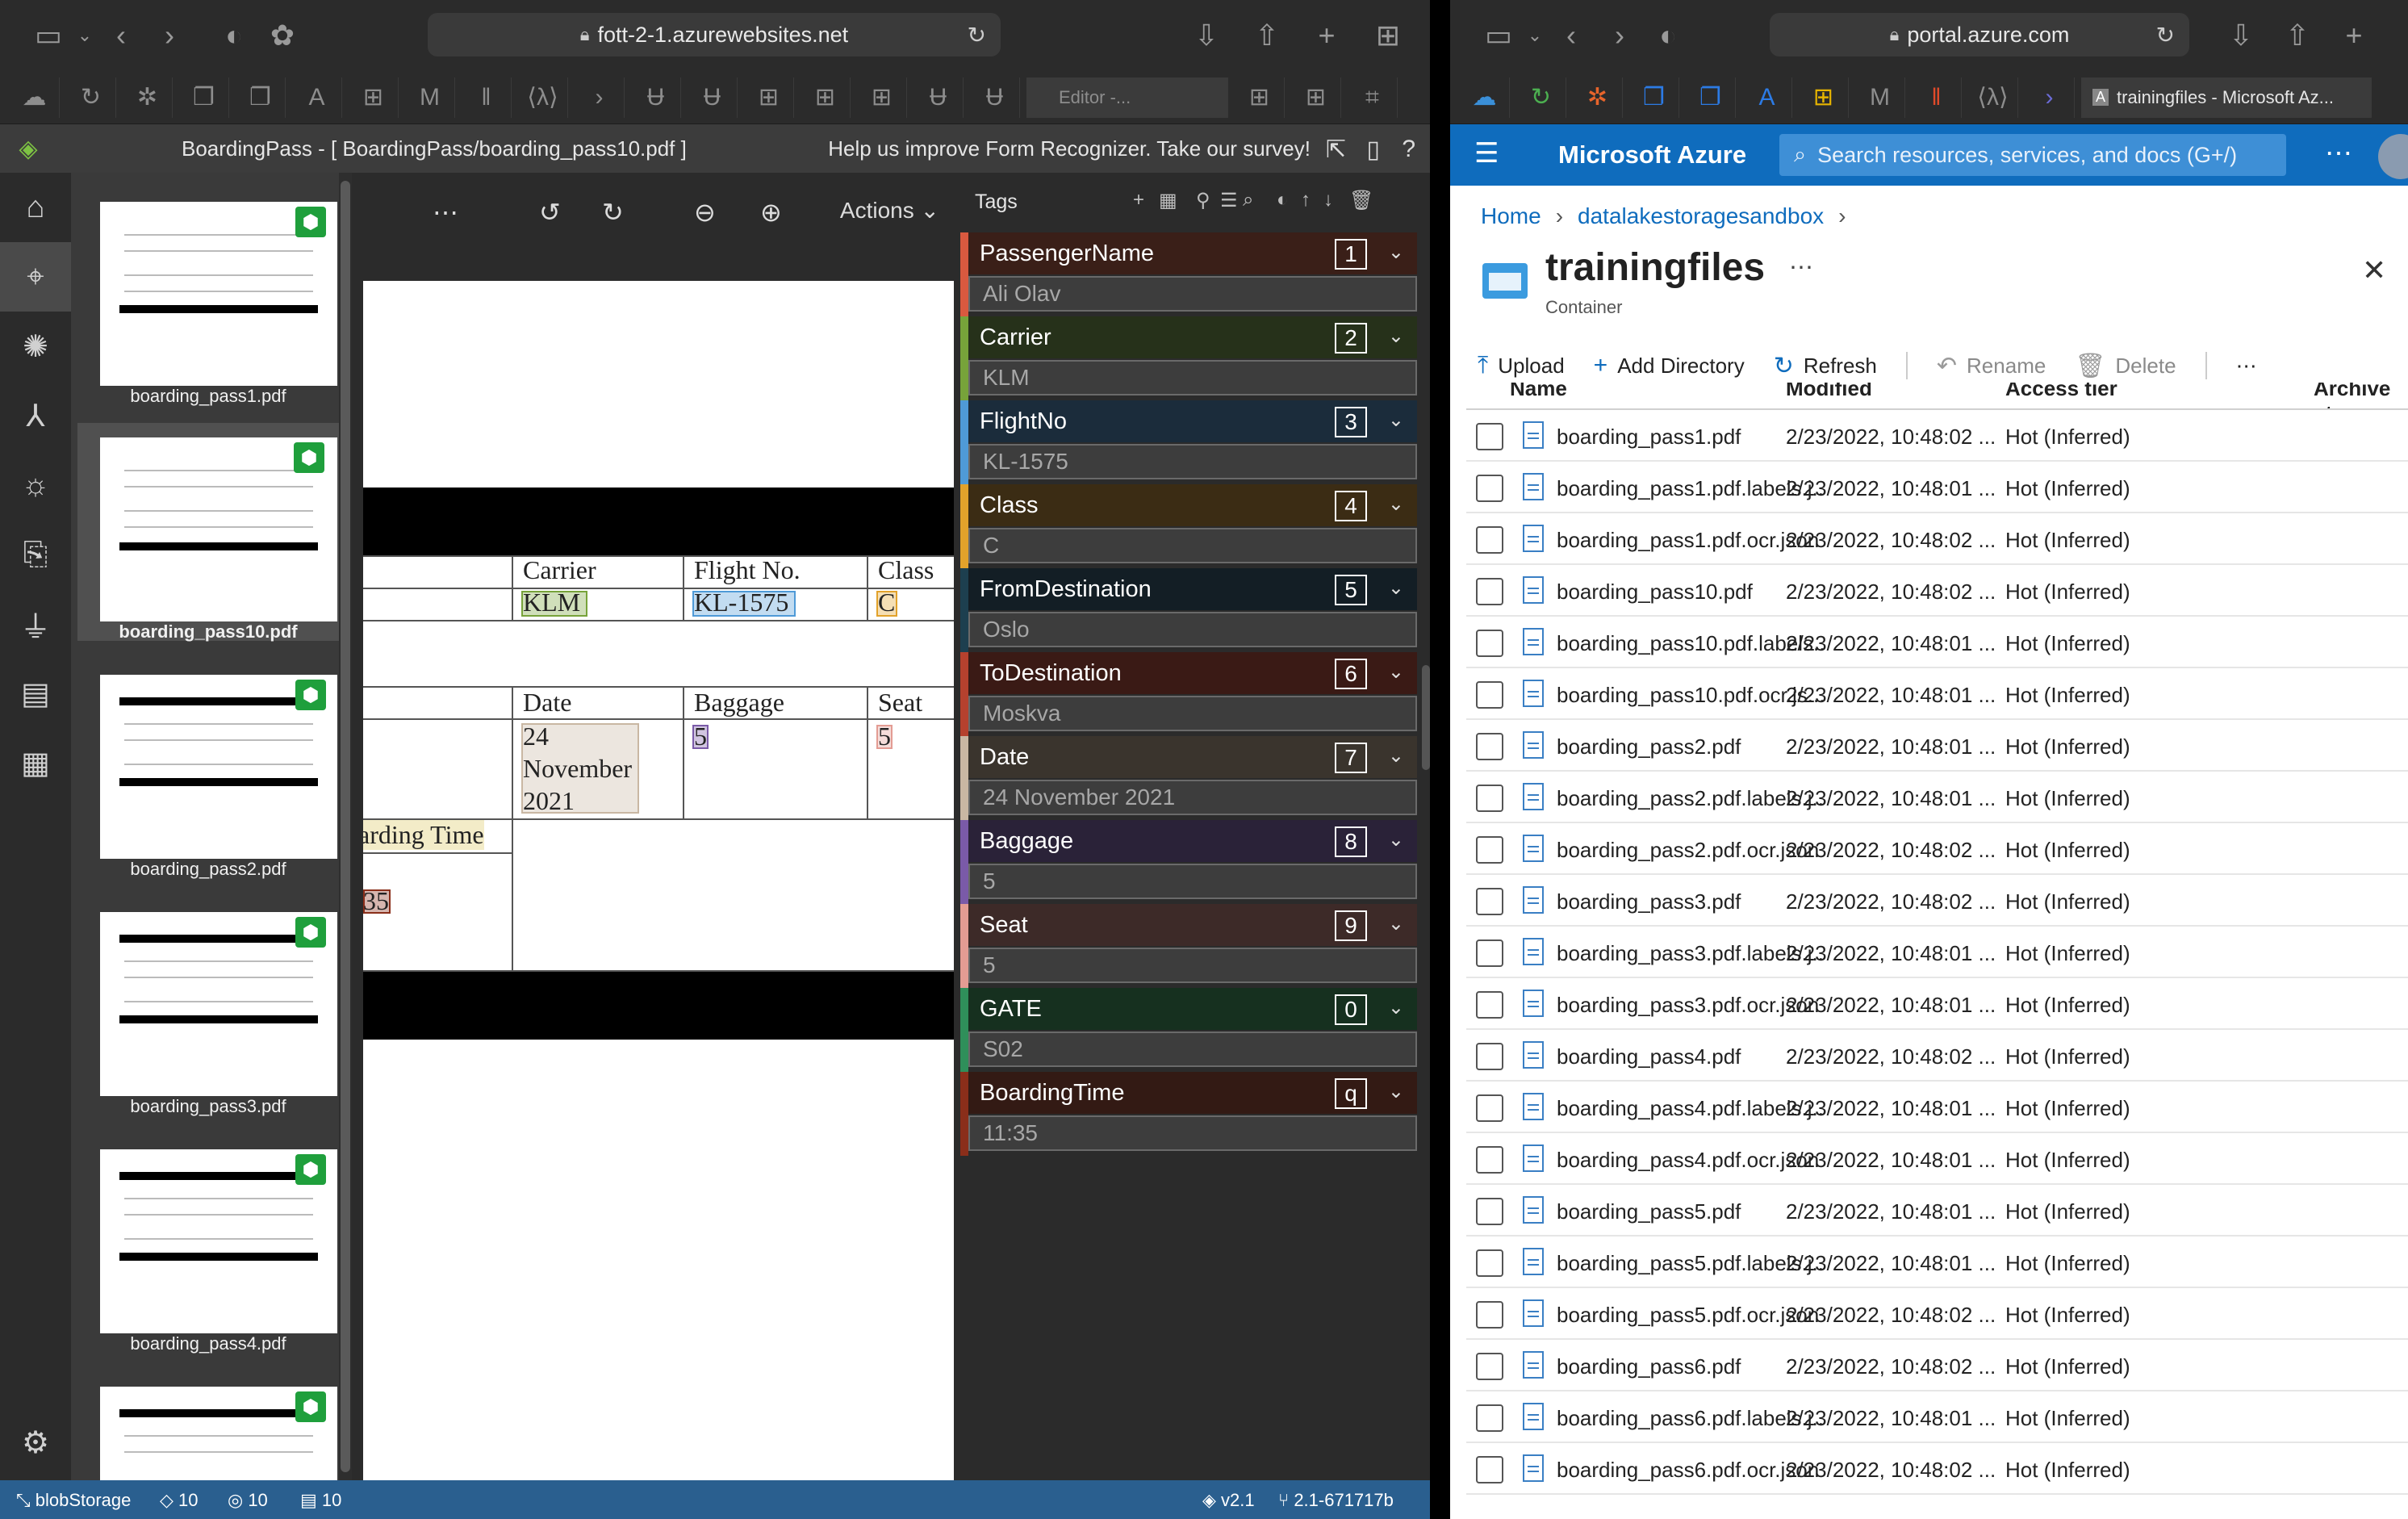  Describe the element at coordinates (211, 296) in the screenshot. I see `thumbnail-item: ⬢ boarding_pass1.pdf` at that location.